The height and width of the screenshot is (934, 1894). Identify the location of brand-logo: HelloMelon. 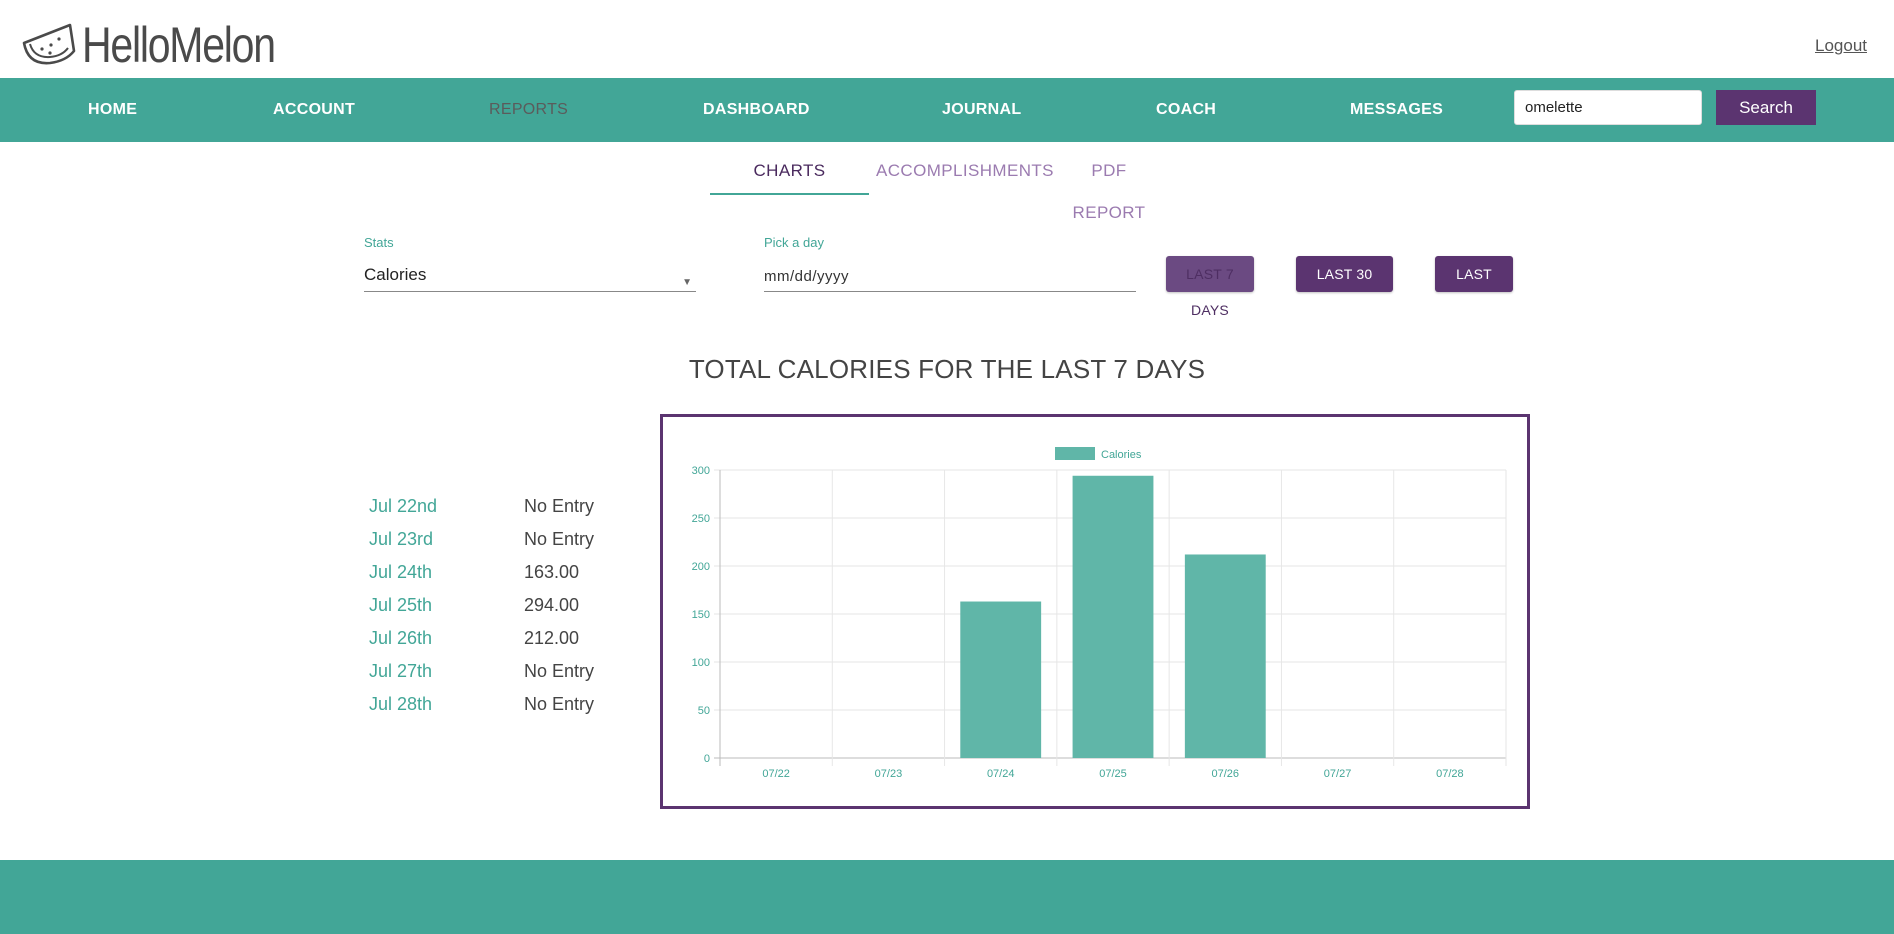
(168, 45).